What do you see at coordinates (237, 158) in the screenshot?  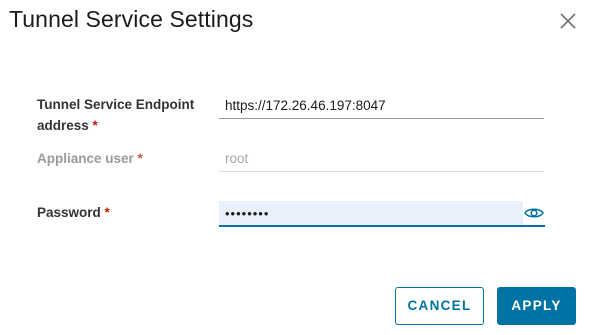 I see `appliance-user-value: root` at bounding box center [237, 158].